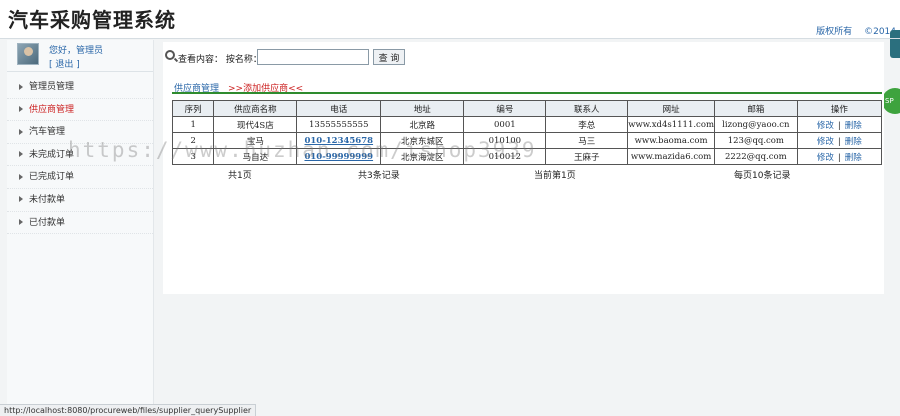 This screenshot has height=416, width=900. Describe the element at coordinates (587, 156) in the screenshot. I see `cell-contact: 王麻子` at that location.